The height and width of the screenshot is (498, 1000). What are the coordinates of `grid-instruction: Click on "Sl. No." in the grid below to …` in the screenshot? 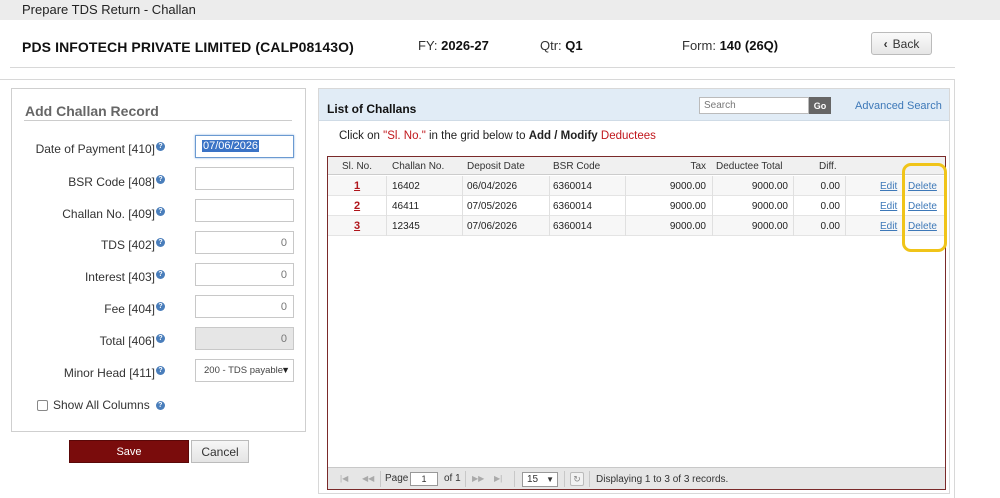 It's located at (497, 136).